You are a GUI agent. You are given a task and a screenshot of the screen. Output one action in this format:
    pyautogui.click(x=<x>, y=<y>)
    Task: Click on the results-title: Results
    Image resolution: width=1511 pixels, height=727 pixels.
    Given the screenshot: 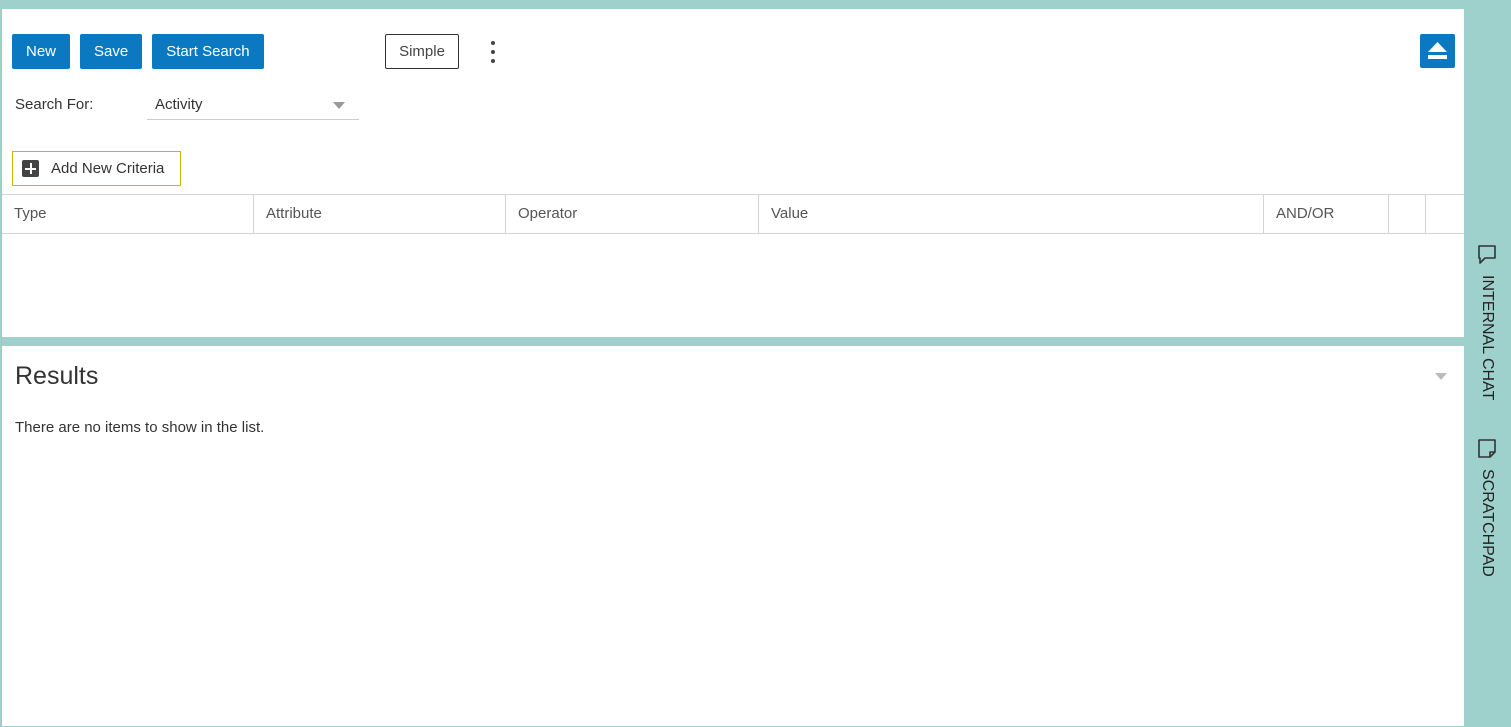 What is the action you would take?
    pyautogui.click(x=57, y=376)
    